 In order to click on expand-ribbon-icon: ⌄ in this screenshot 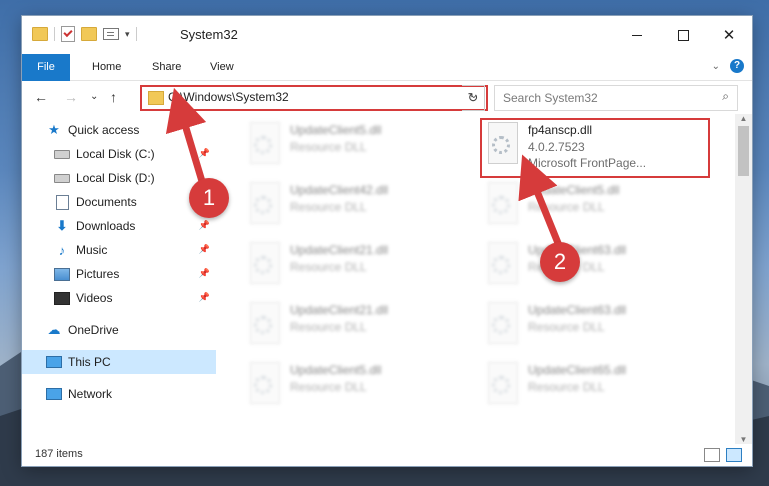, I will do `click(716, 66)`.